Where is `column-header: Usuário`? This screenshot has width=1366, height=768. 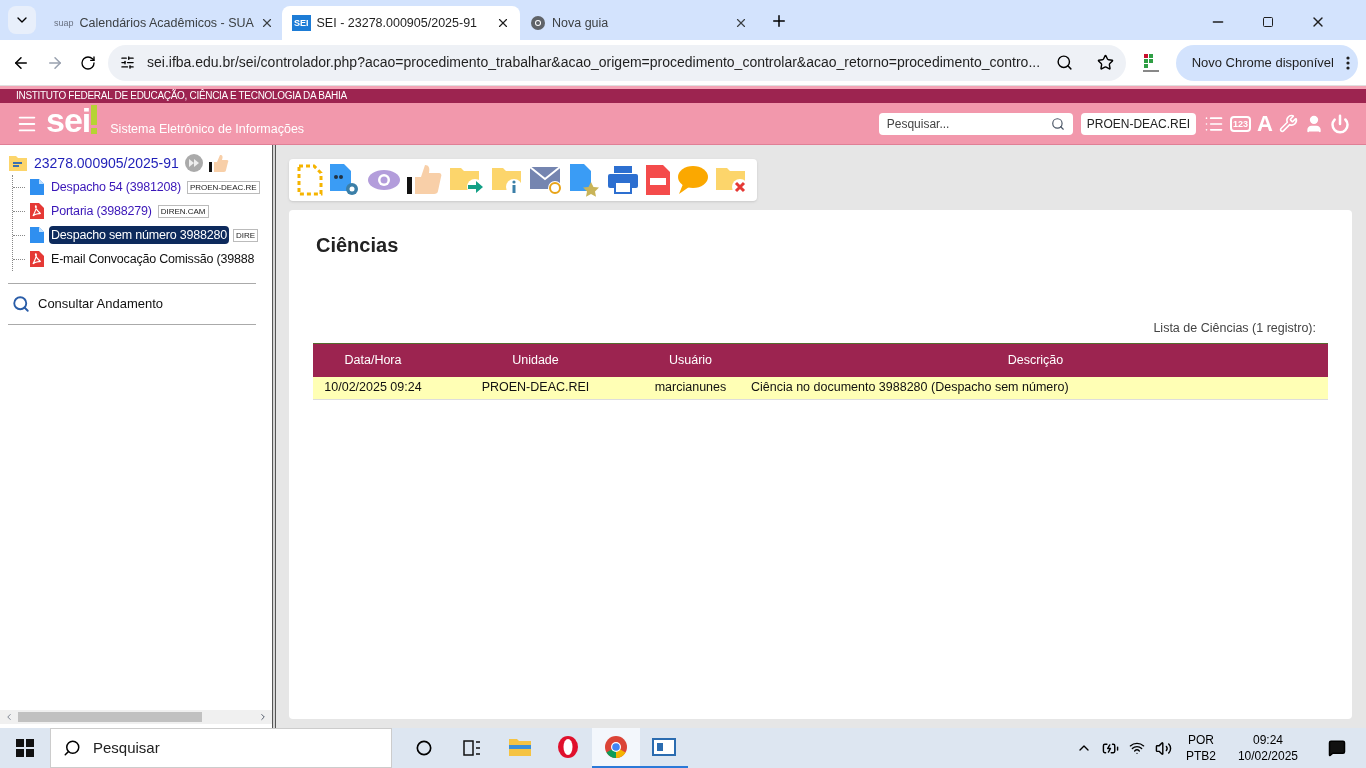 column-header: Usuário is located at coordinates (690, 360).